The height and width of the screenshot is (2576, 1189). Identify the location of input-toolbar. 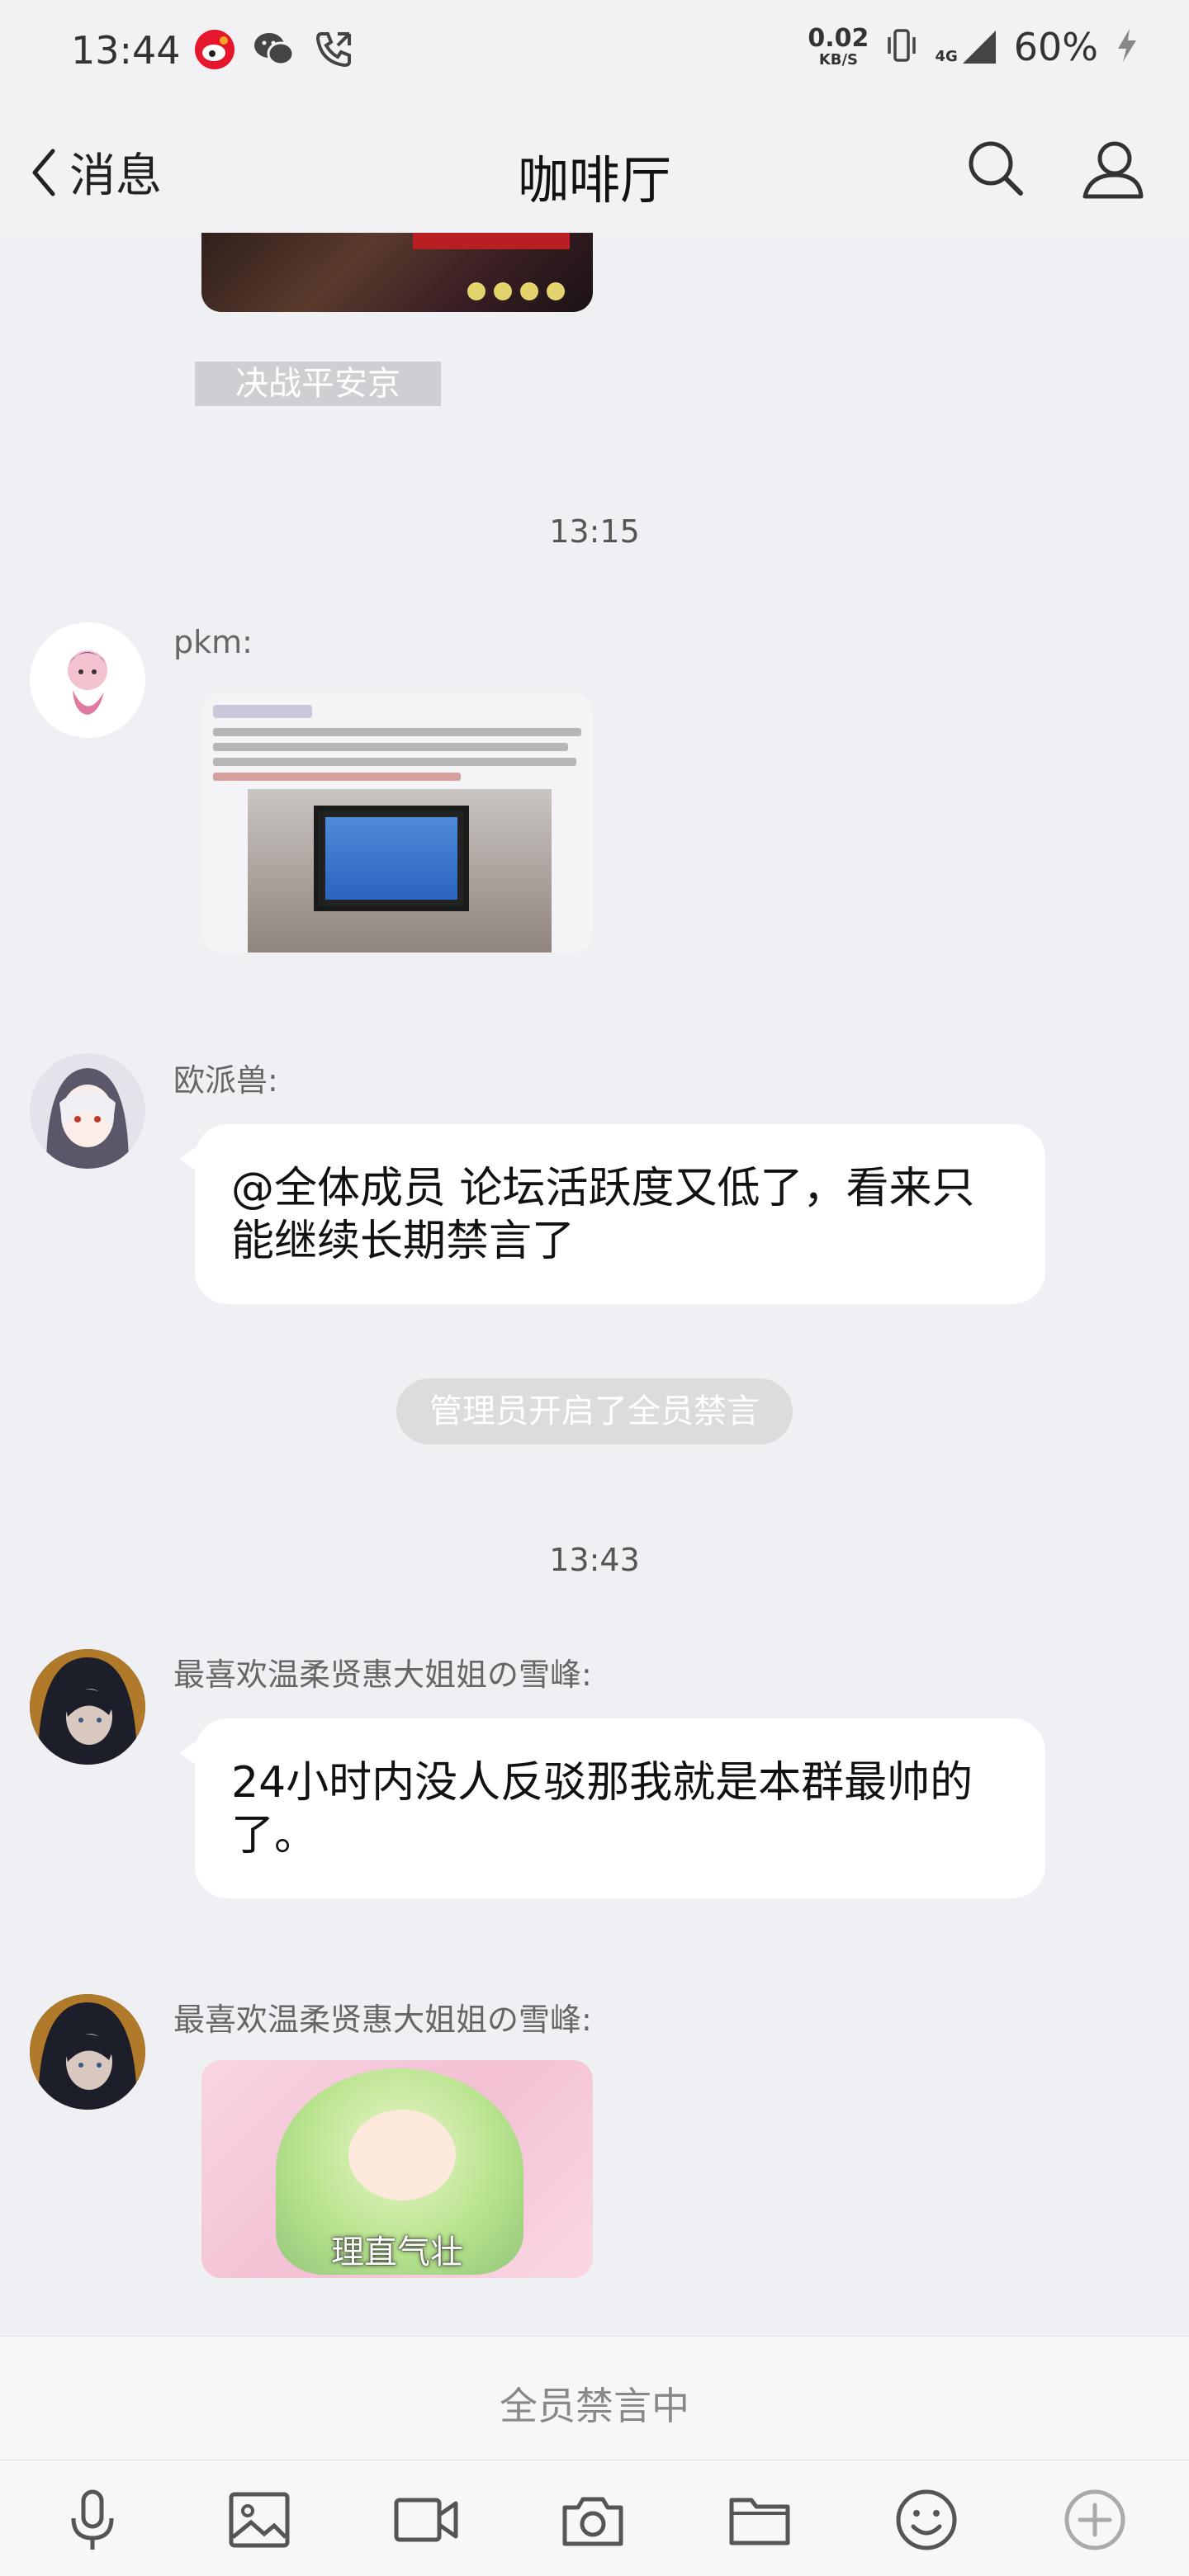
(594, 2518).